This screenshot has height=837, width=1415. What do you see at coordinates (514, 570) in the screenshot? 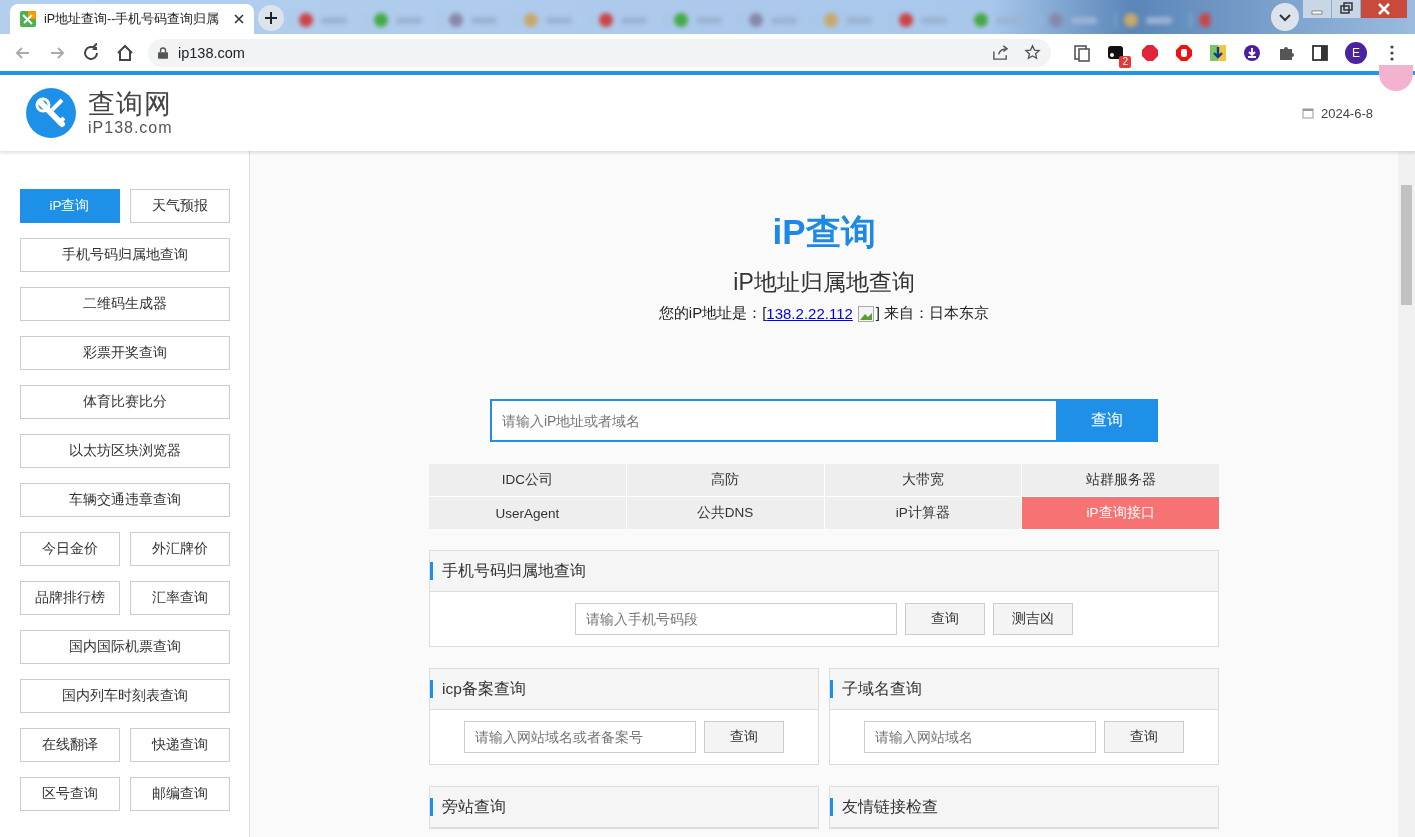
I see `panel-title: 手机号码归属地查询` at bounding box center [514, 570].